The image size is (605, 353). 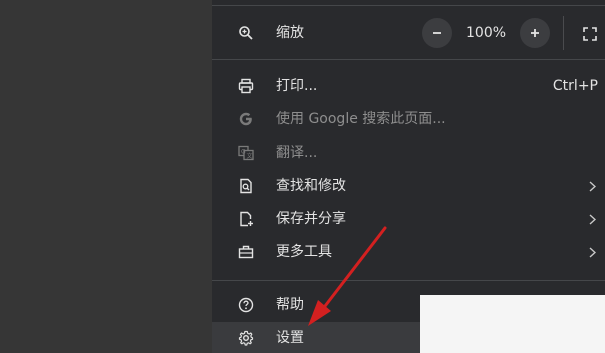 I want to click on menu-item-label: 更多工具, so click(x=304, y=252).